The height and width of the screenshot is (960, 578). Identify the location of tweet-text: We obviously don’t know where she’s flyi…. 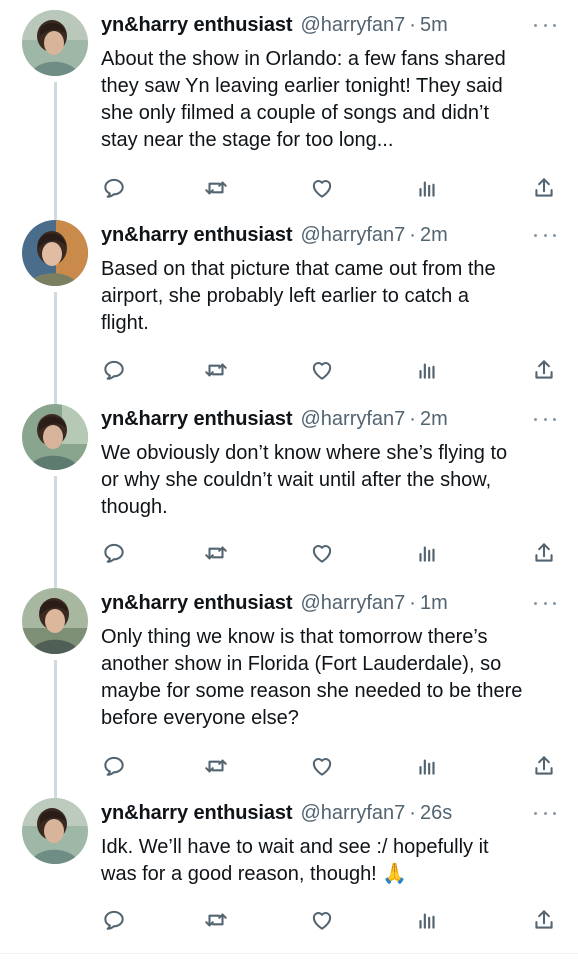
(304, 480).